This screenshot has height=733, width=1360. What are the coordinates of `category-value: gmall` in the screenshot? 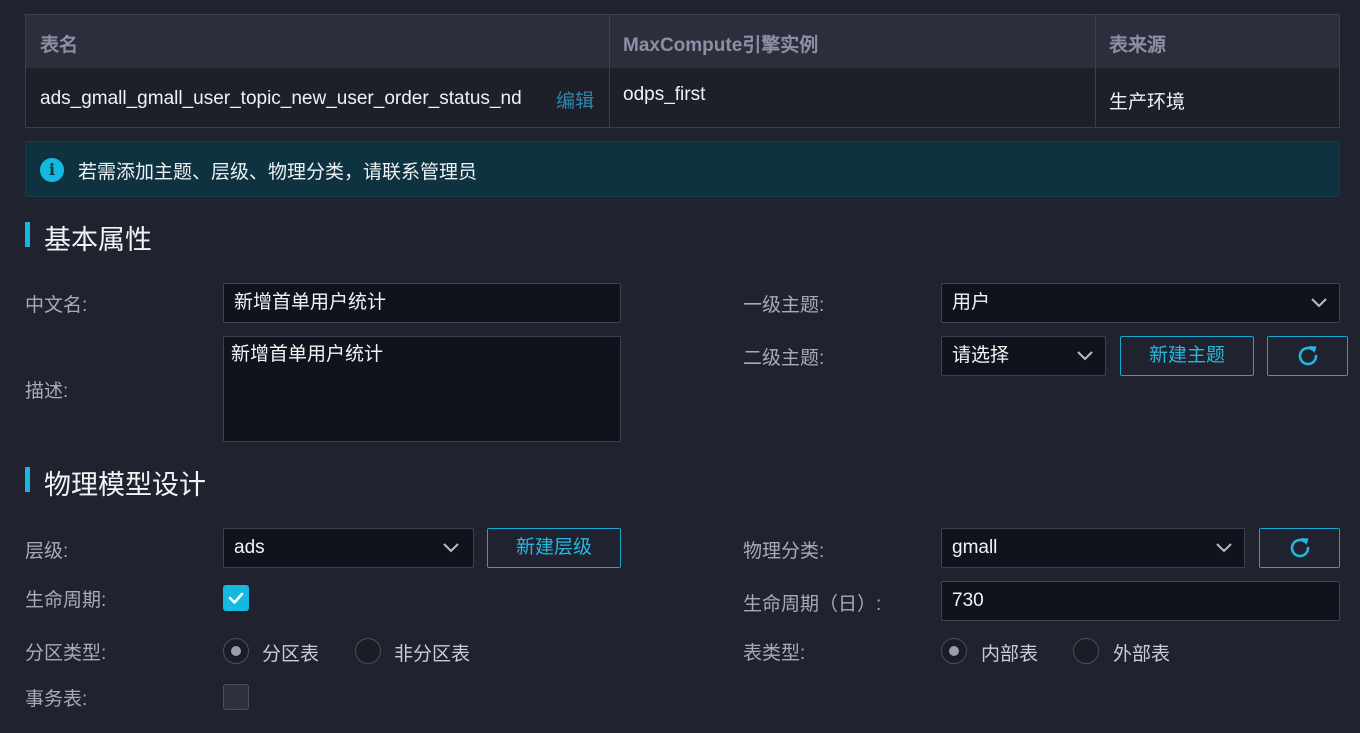 It's located at (975, 547).